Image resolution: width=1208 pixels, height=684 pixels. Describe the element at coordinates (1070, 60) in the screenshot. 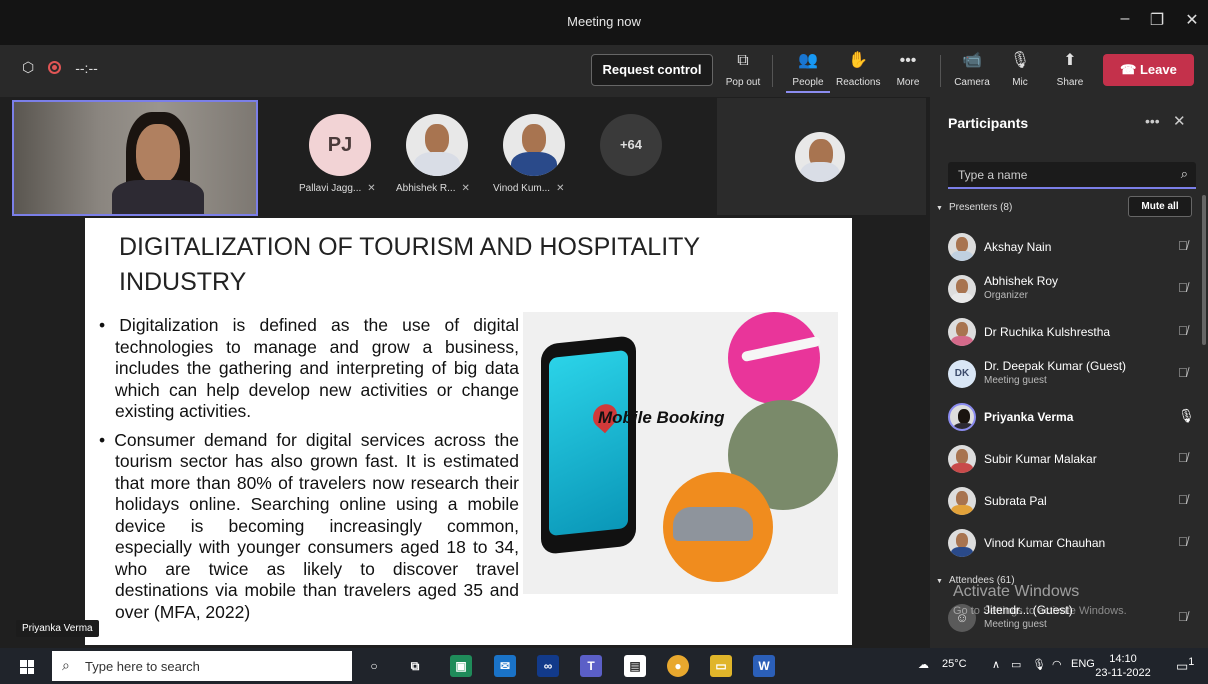

I see `share-icon: ⬆` at that location.